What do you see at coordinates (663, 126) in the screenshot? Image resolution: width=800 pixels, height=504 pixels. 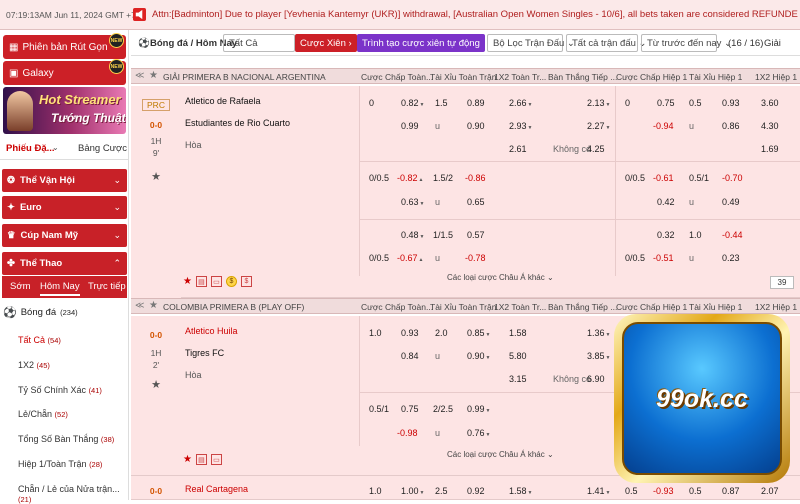 I see `odd-cell: -0.94` at bounding box center [663, 126].